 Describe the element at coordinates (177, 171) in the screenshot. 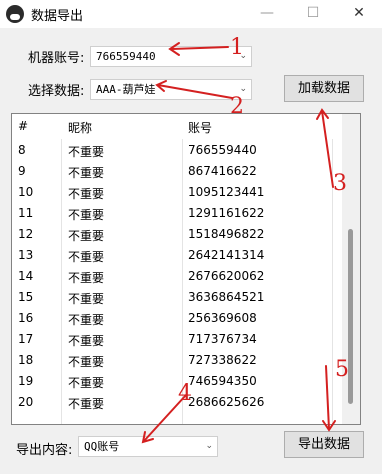

I see `table-row: 9 不重要 867416622` at that location.